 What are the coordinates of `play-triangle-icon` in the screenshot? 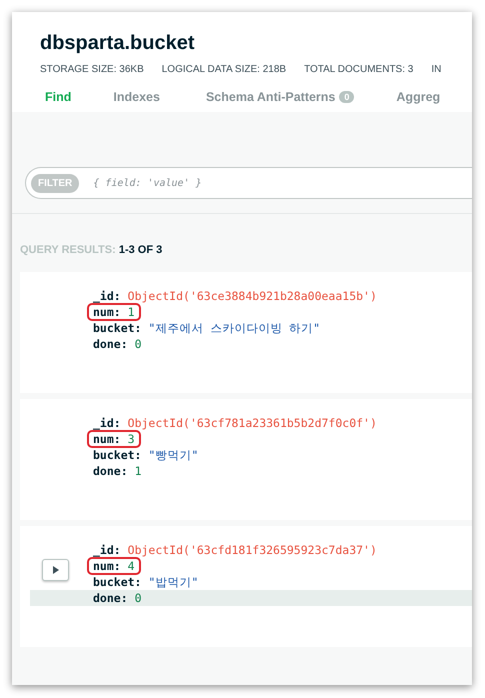 It's located at (55, 570).